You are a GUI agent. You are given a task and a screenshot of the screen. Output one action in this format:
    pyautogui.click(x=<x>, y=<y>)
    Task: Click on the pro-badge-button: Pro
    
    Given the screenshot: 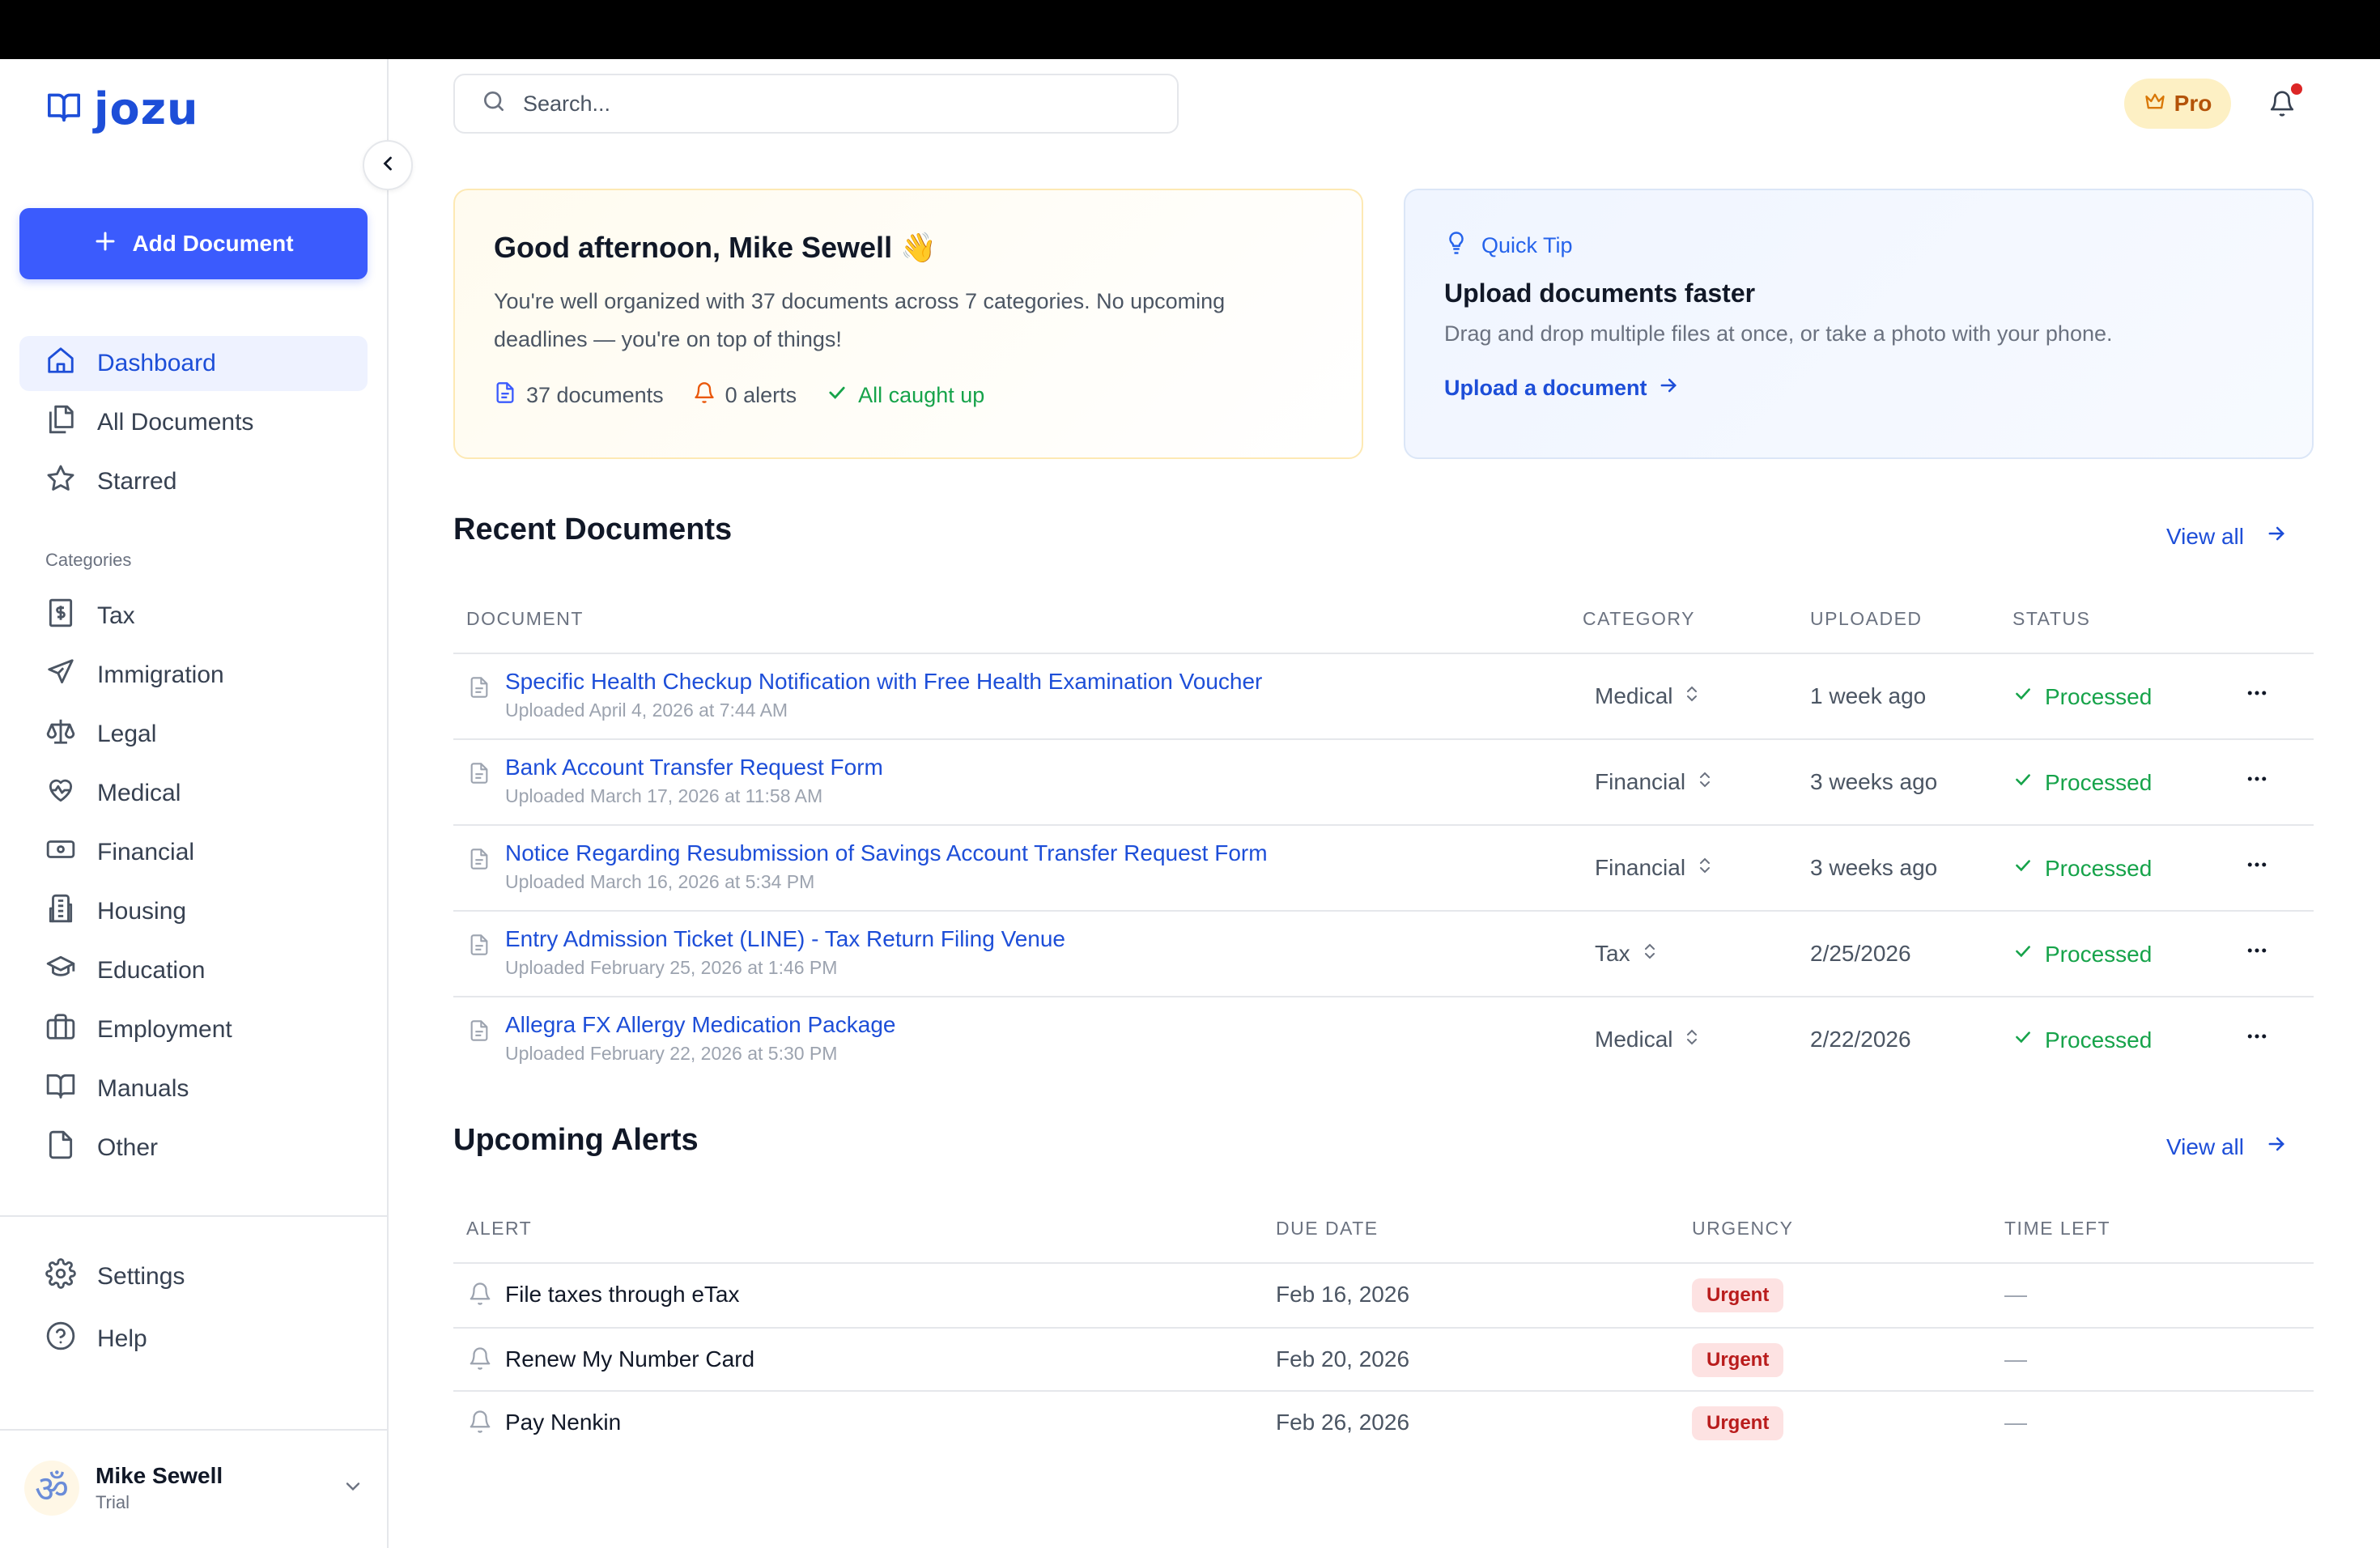 What is the action you would take?
    pyautogui.click(x=2177, y=104)
    